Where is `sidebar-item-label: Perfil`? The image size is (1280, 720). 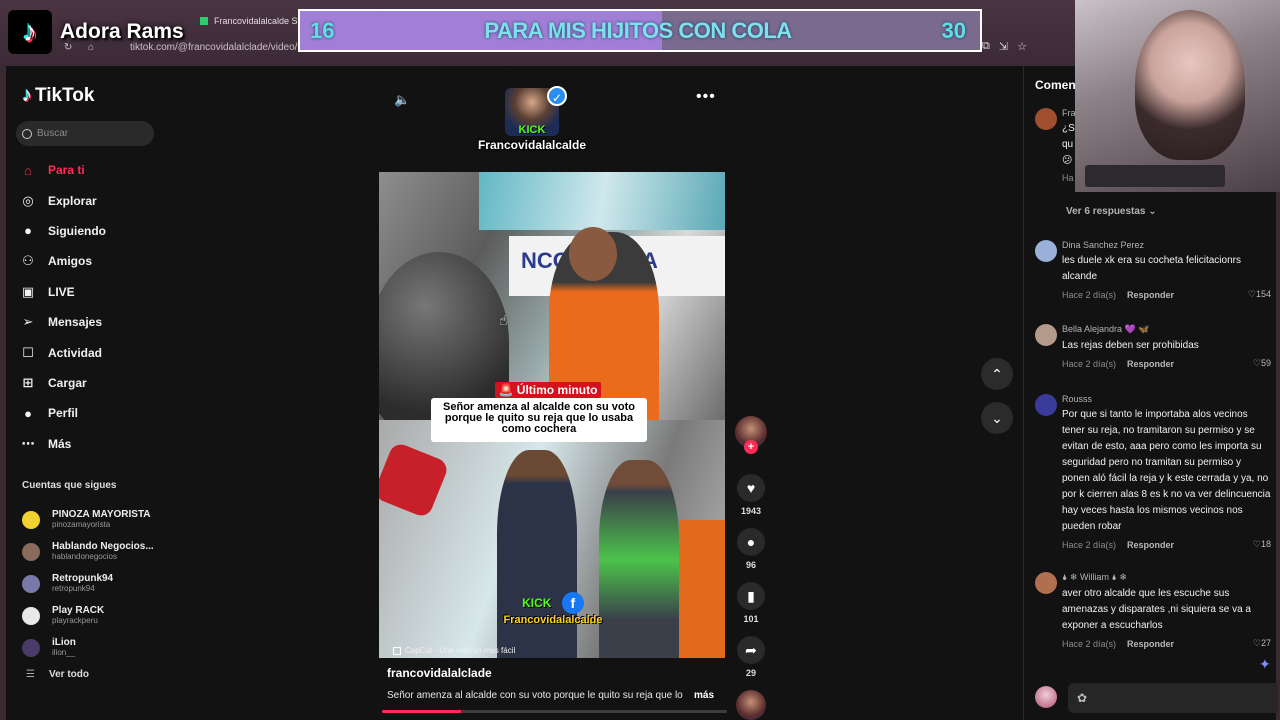 sidebar-item-label: Perfil is located at coordinates (63, 413).